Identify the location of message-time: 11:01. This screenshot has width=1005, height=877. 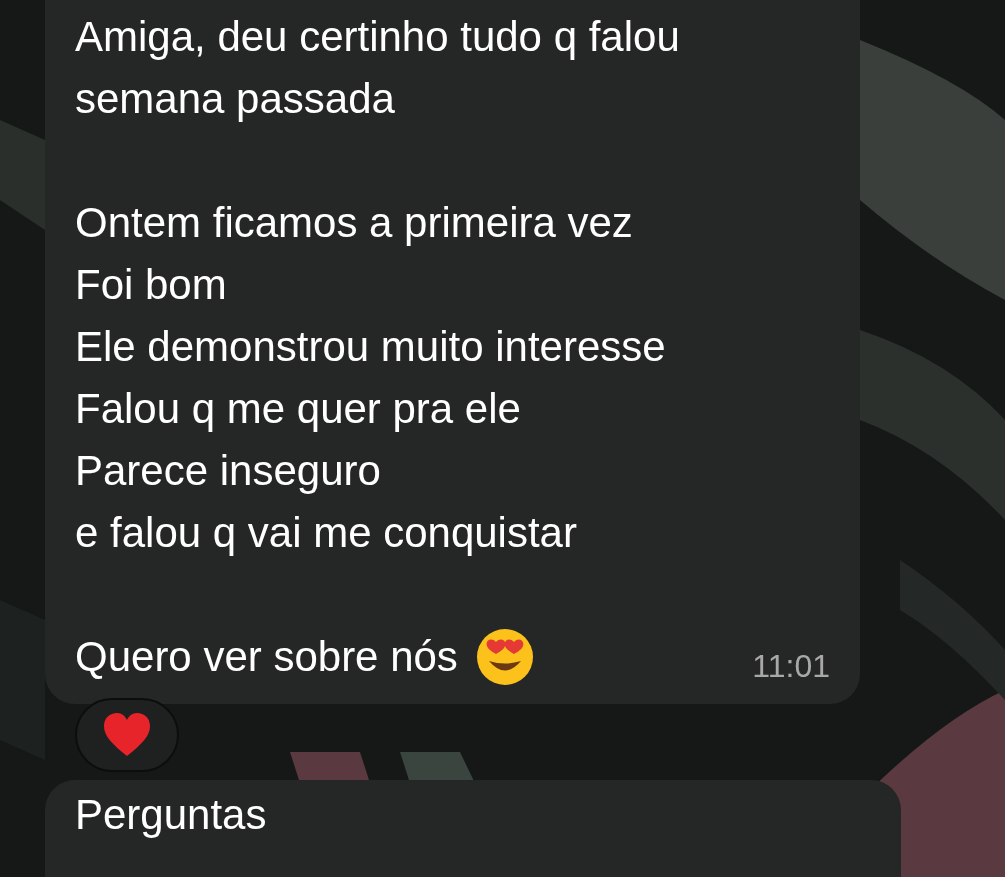
(791, 666).